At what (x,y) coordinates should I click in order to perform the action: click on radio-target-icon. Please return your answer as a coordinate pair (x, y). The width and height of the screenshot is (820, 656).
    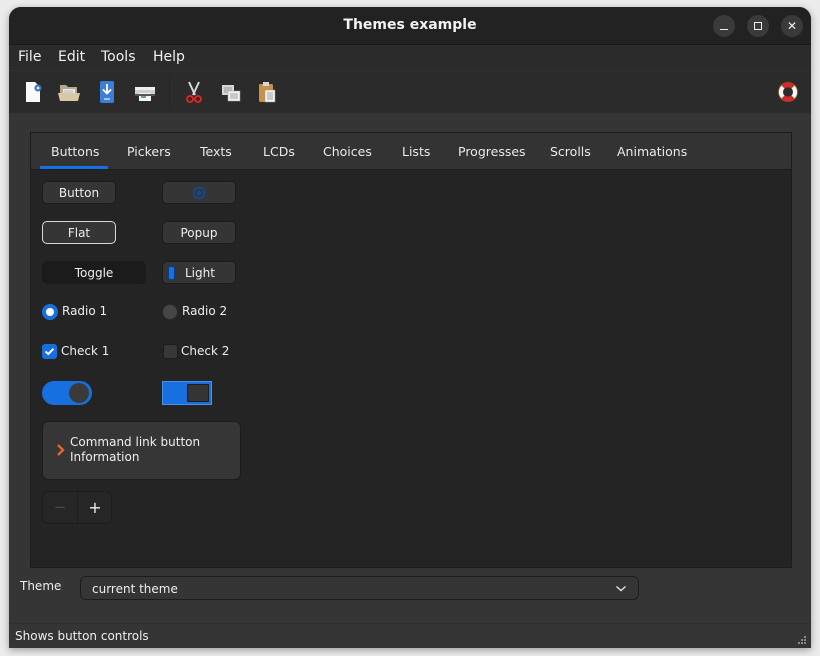
    Looking at the image, I should click on (199, 192).